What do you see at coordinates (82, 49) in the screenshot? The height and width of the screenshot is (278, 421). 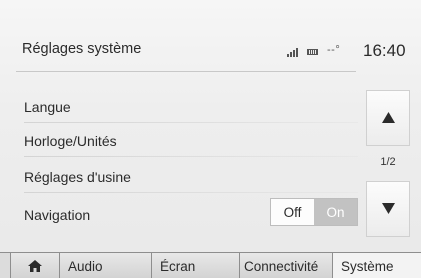 I see `page-title: Réglages système` at bounding box center [82, 49].